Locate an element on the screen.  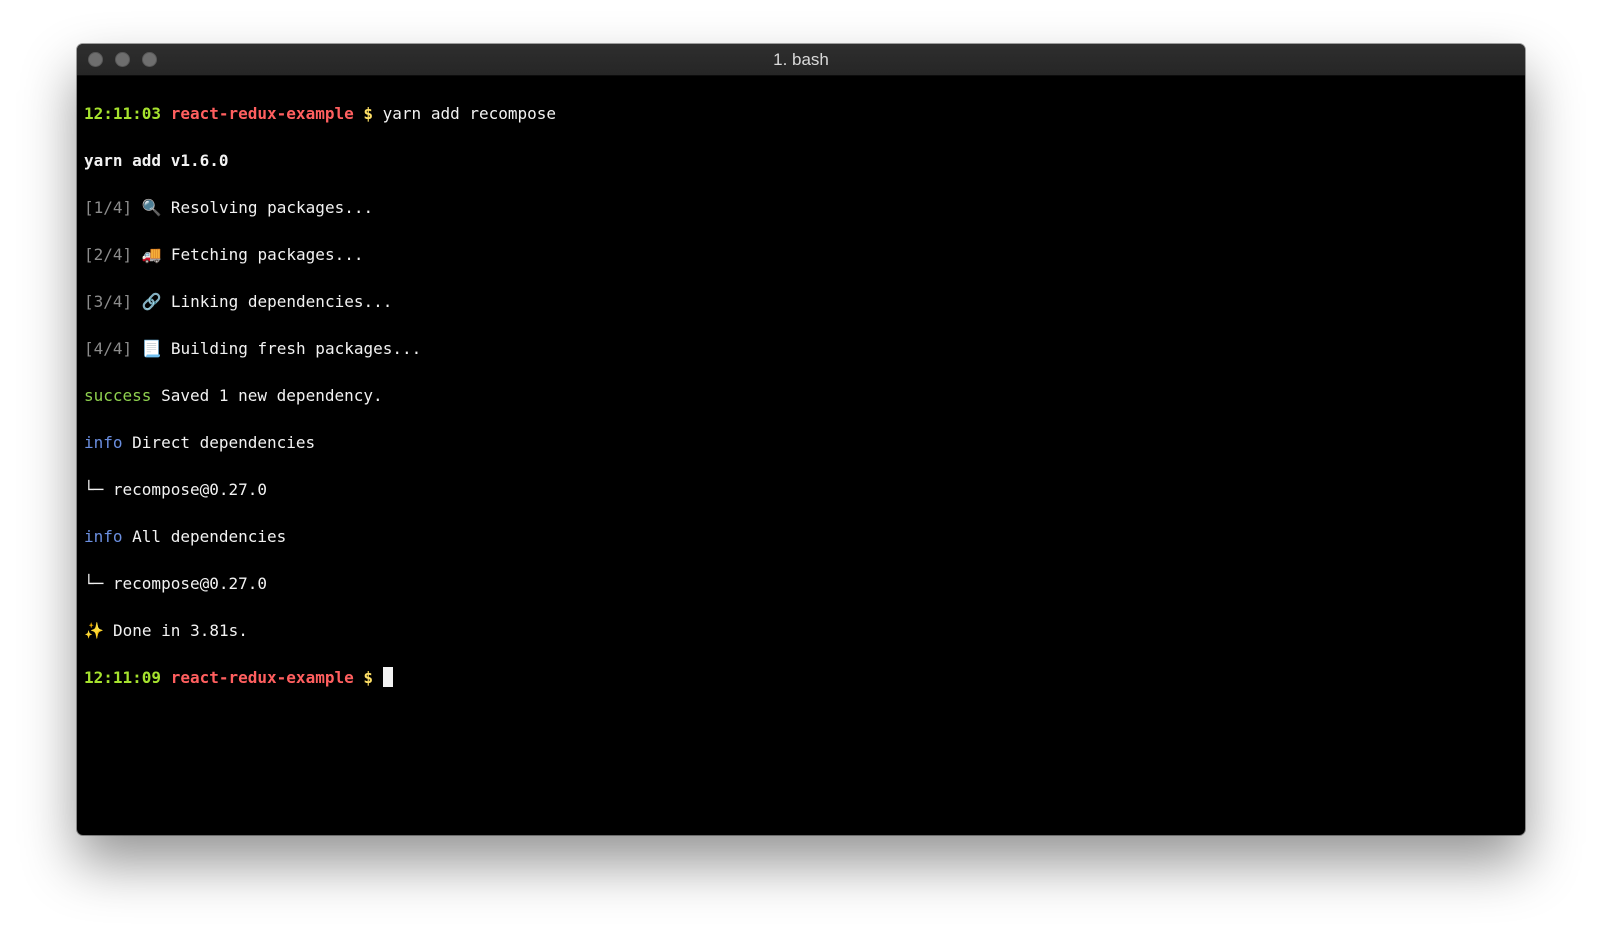
window-title: 1. bash is located at coordinates (801, 59).